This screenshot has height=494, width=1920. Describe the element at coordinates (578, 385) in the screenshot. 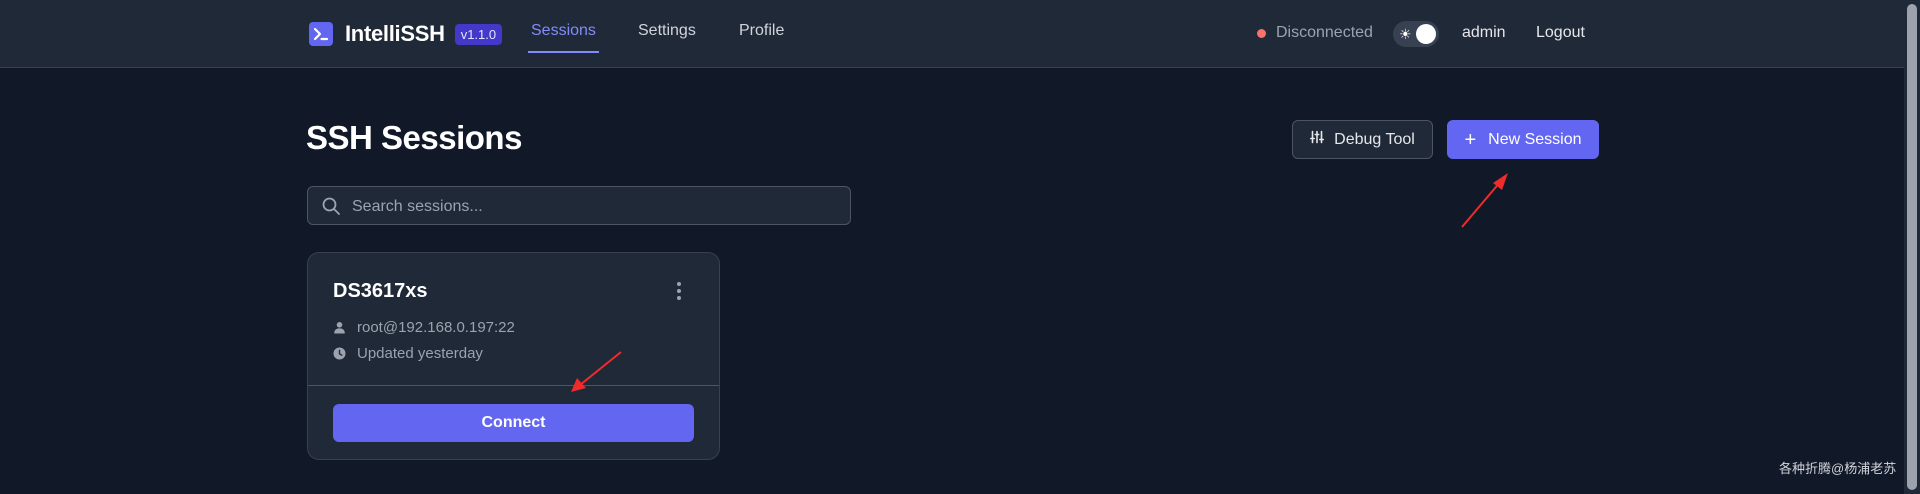

I see `annotation-arrowhead-connect` at that location.